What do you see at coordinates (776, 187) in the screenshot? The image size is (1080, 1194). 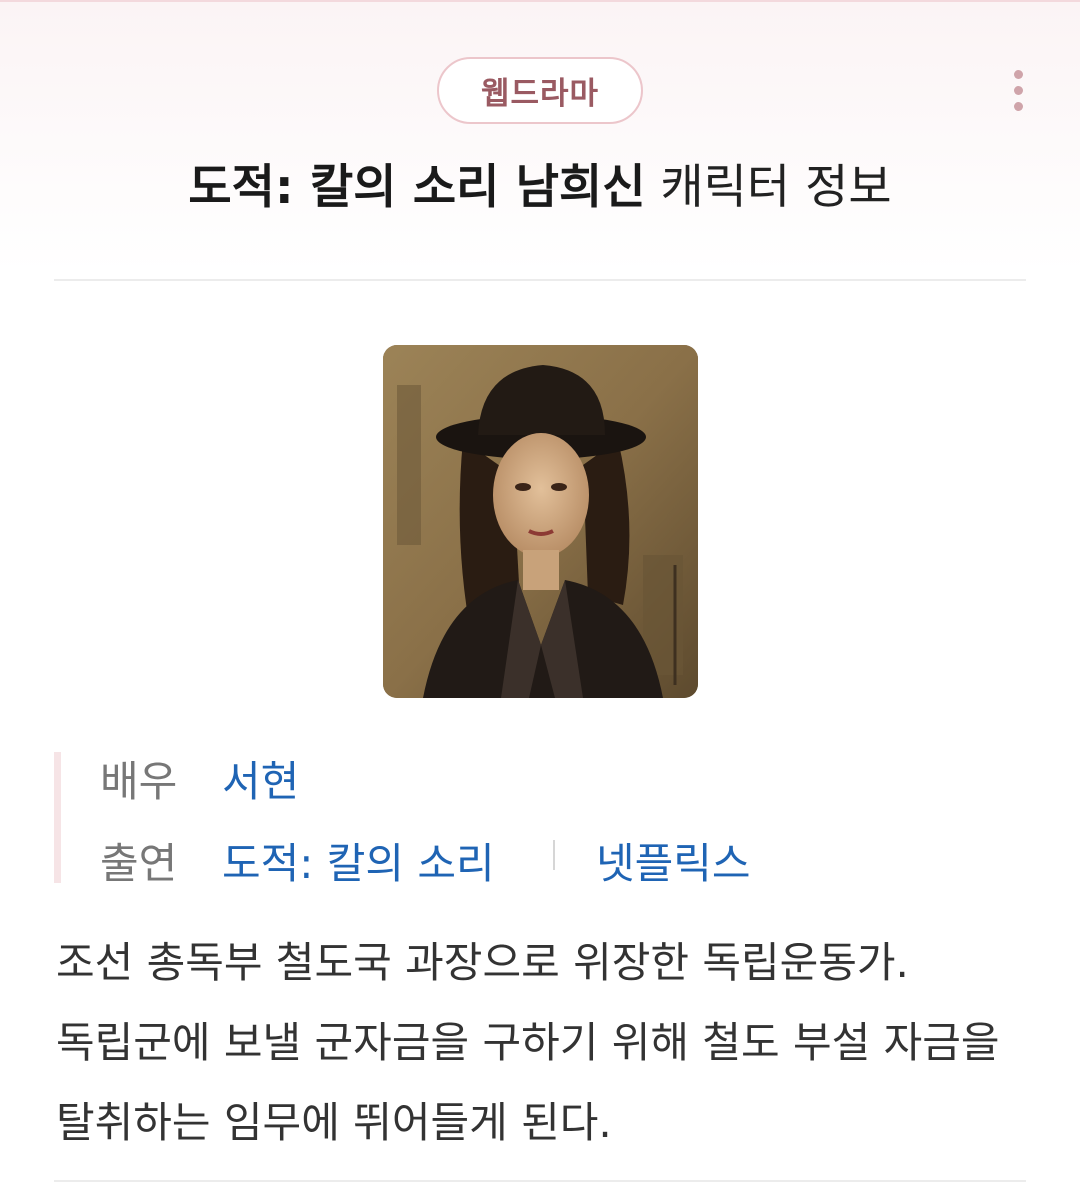 I see `title-suffix: 캐릭터 정보` at bounding box center [776, 187].